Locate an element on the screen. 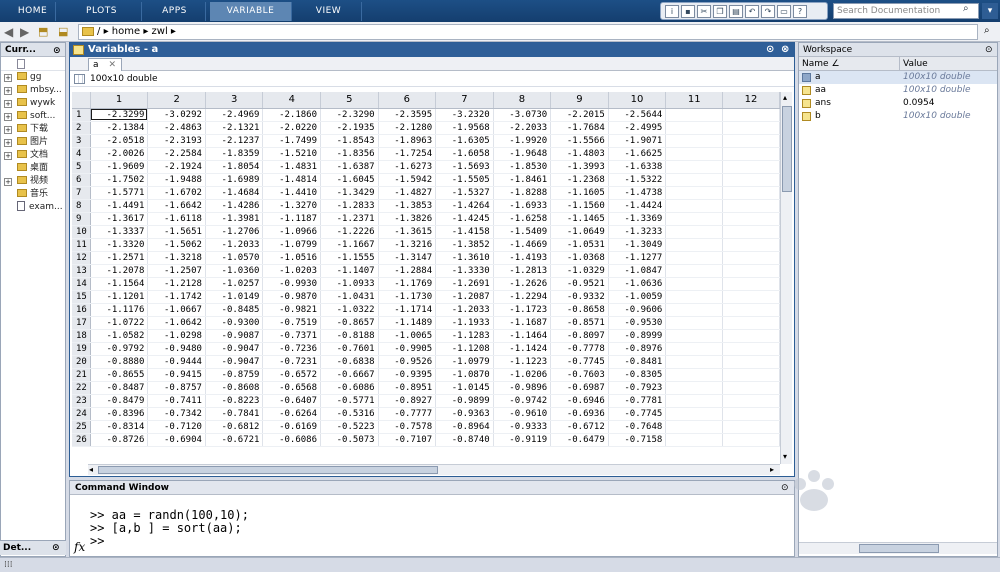 This screenshot has width=1000, height=572. table-cell: -1.1605 is located at coordinates (579, 193).